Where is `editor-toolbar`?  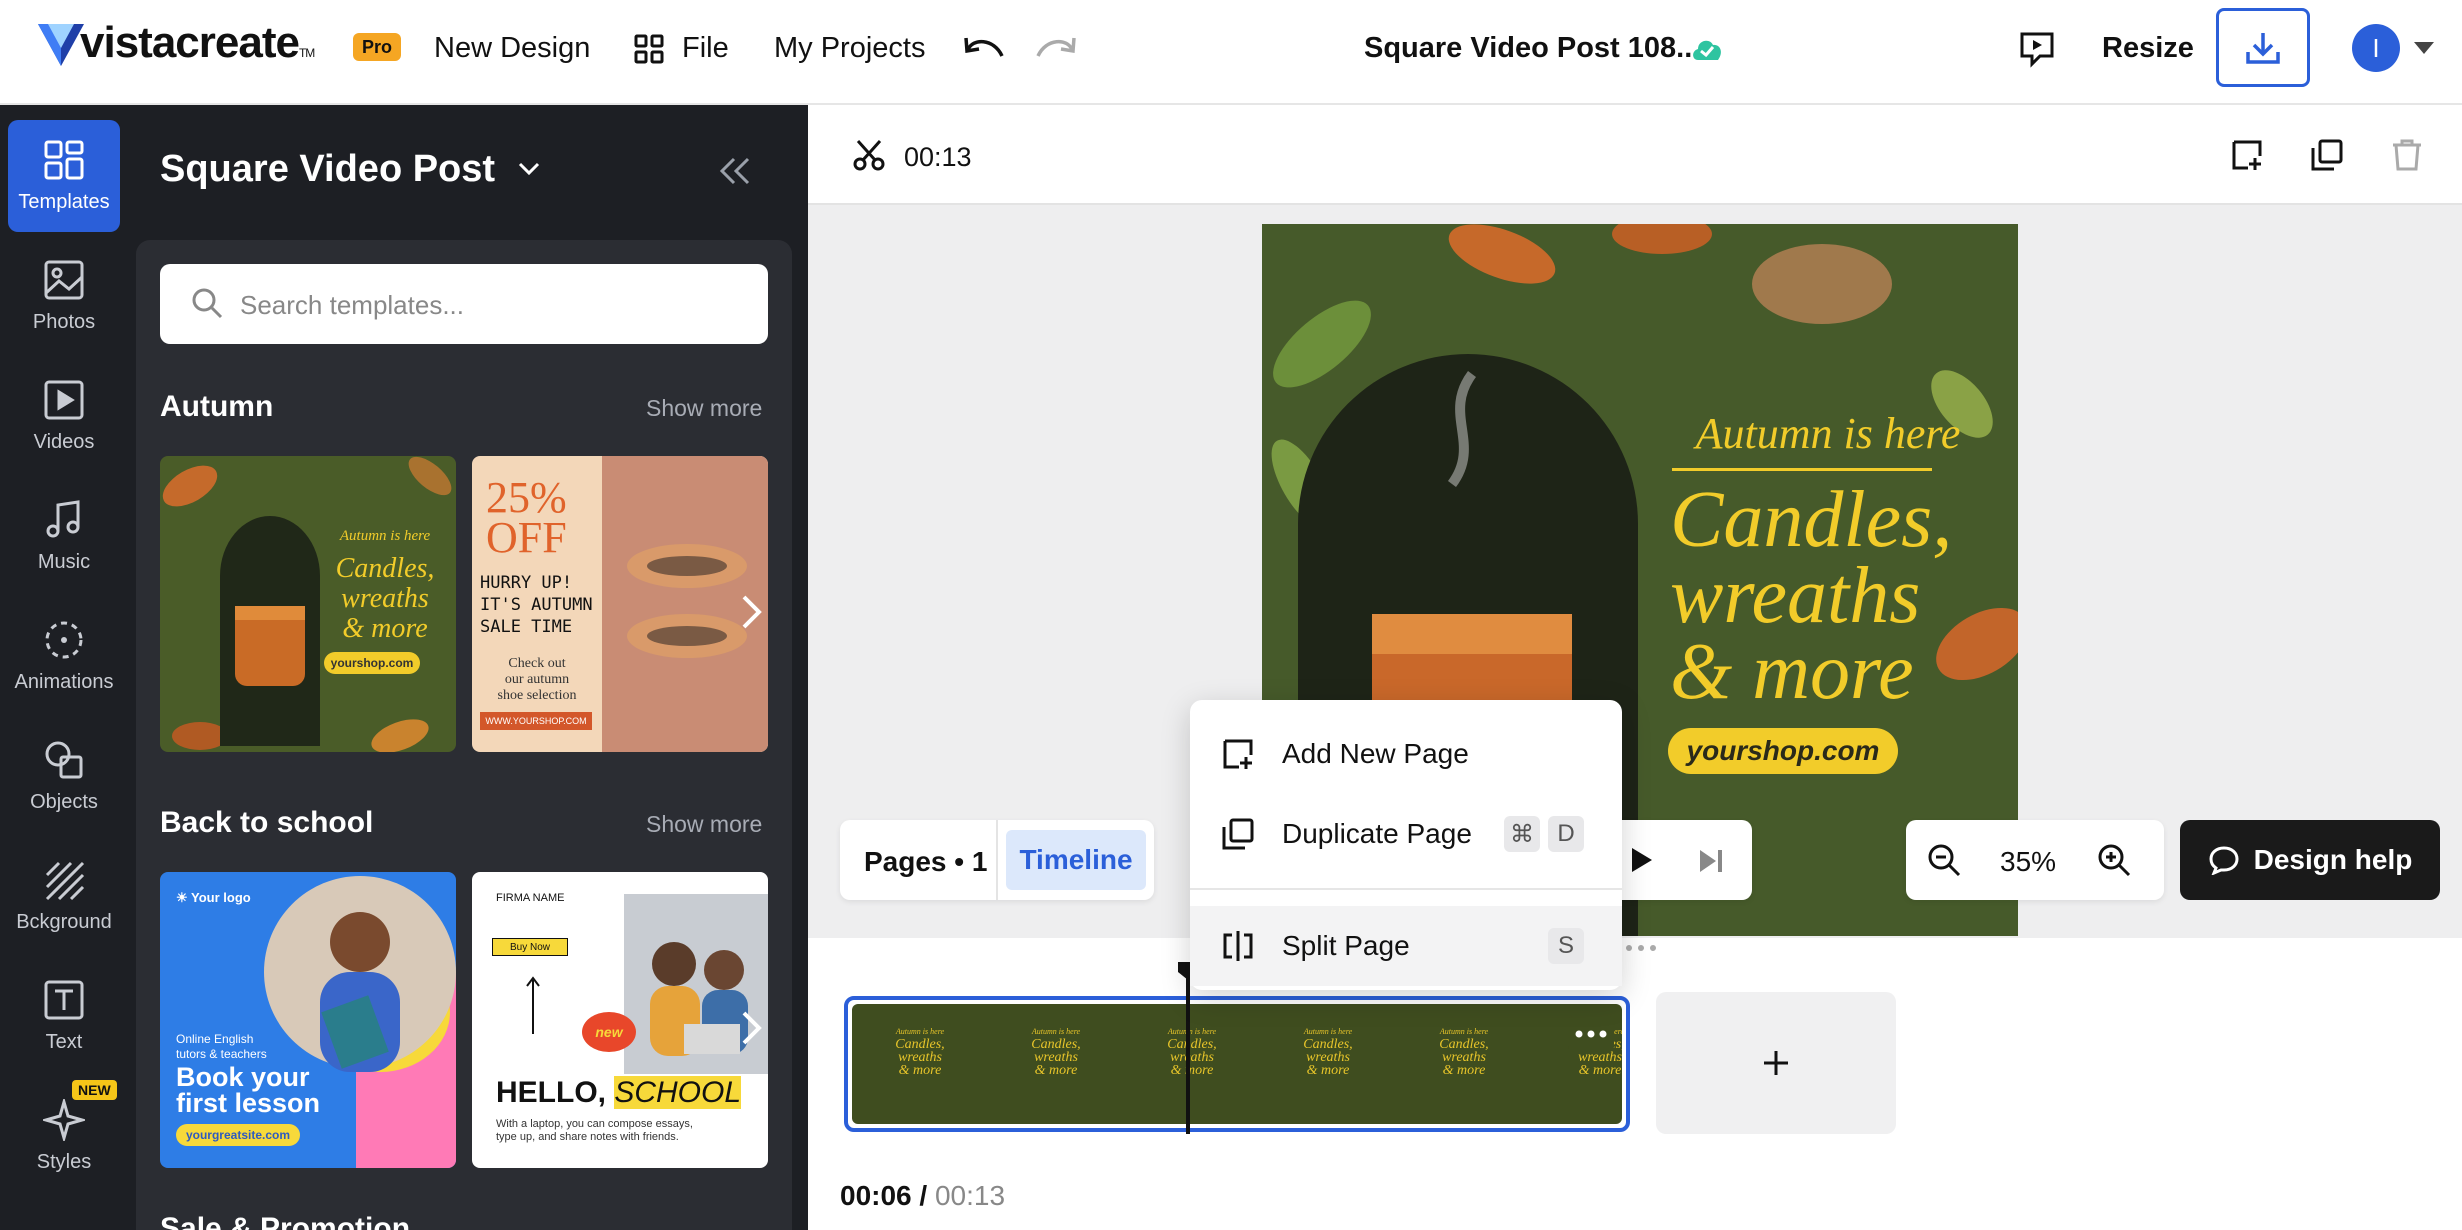 editor-toolbar is located at coordinates (1635, 155).